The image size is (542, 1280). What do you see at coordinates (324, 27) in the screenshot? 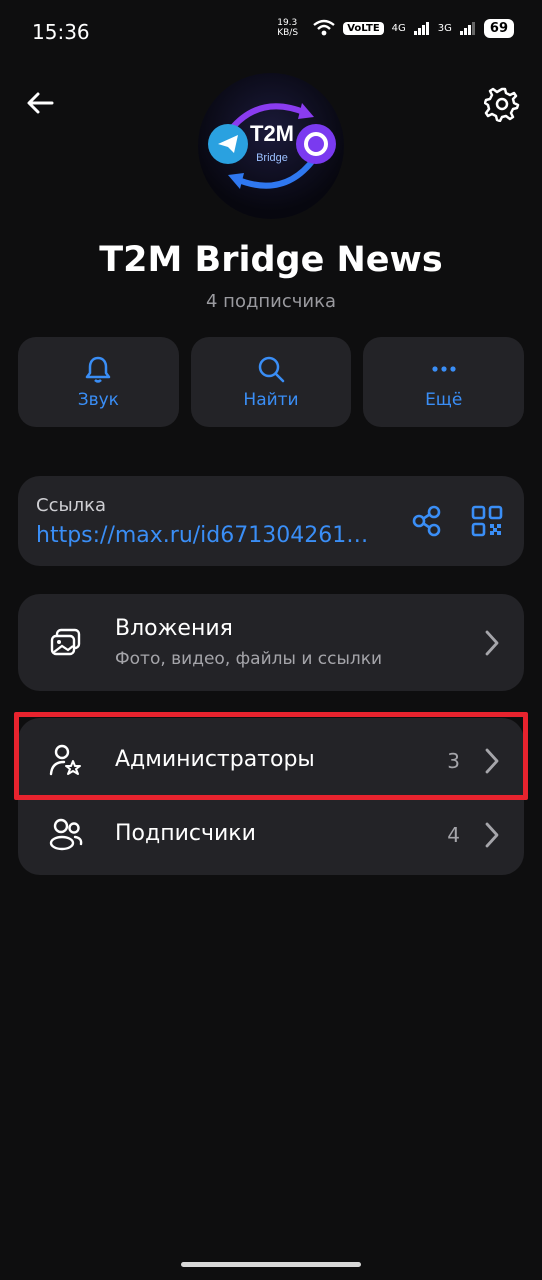
I see `wifi-icon` at bounding box center [324, 27].